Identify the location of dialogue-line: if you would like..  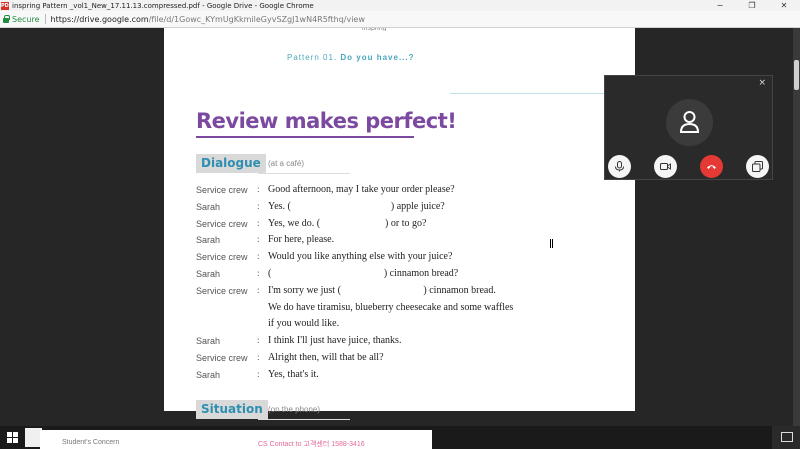
(304, 323).